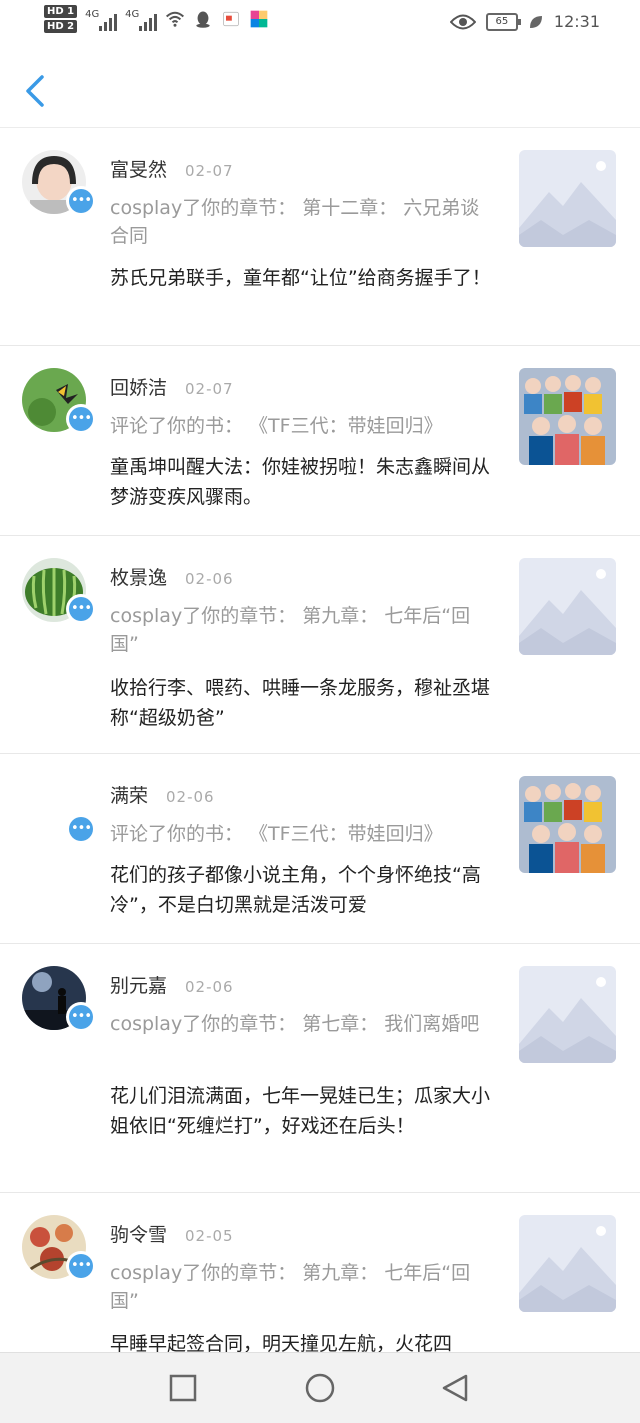 This screenshot has height=1423, width=640. I want to click on user-name-line: 别元嘉 02-06, so click(172, 984).